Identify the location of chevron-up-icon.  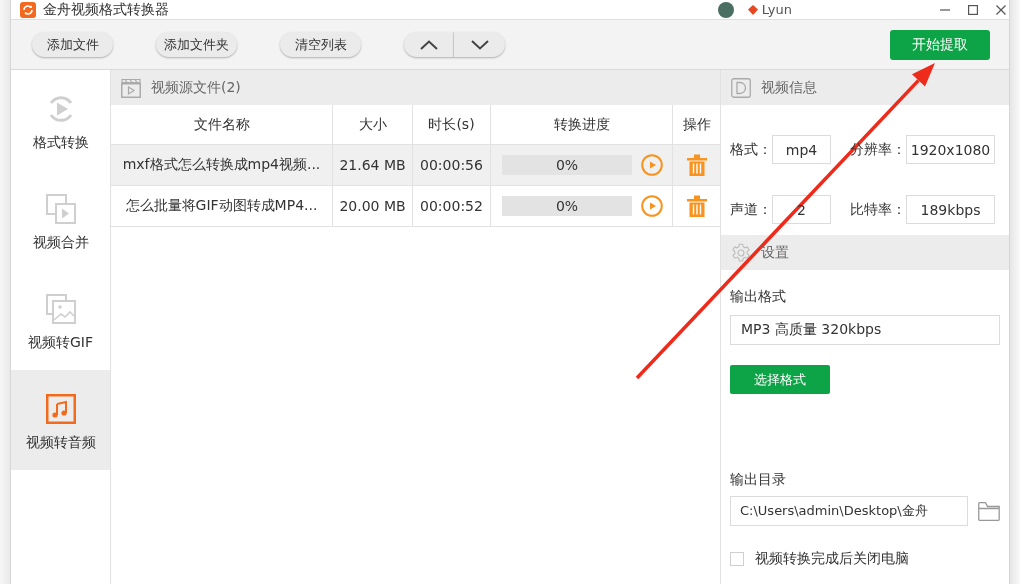
(428, 44).